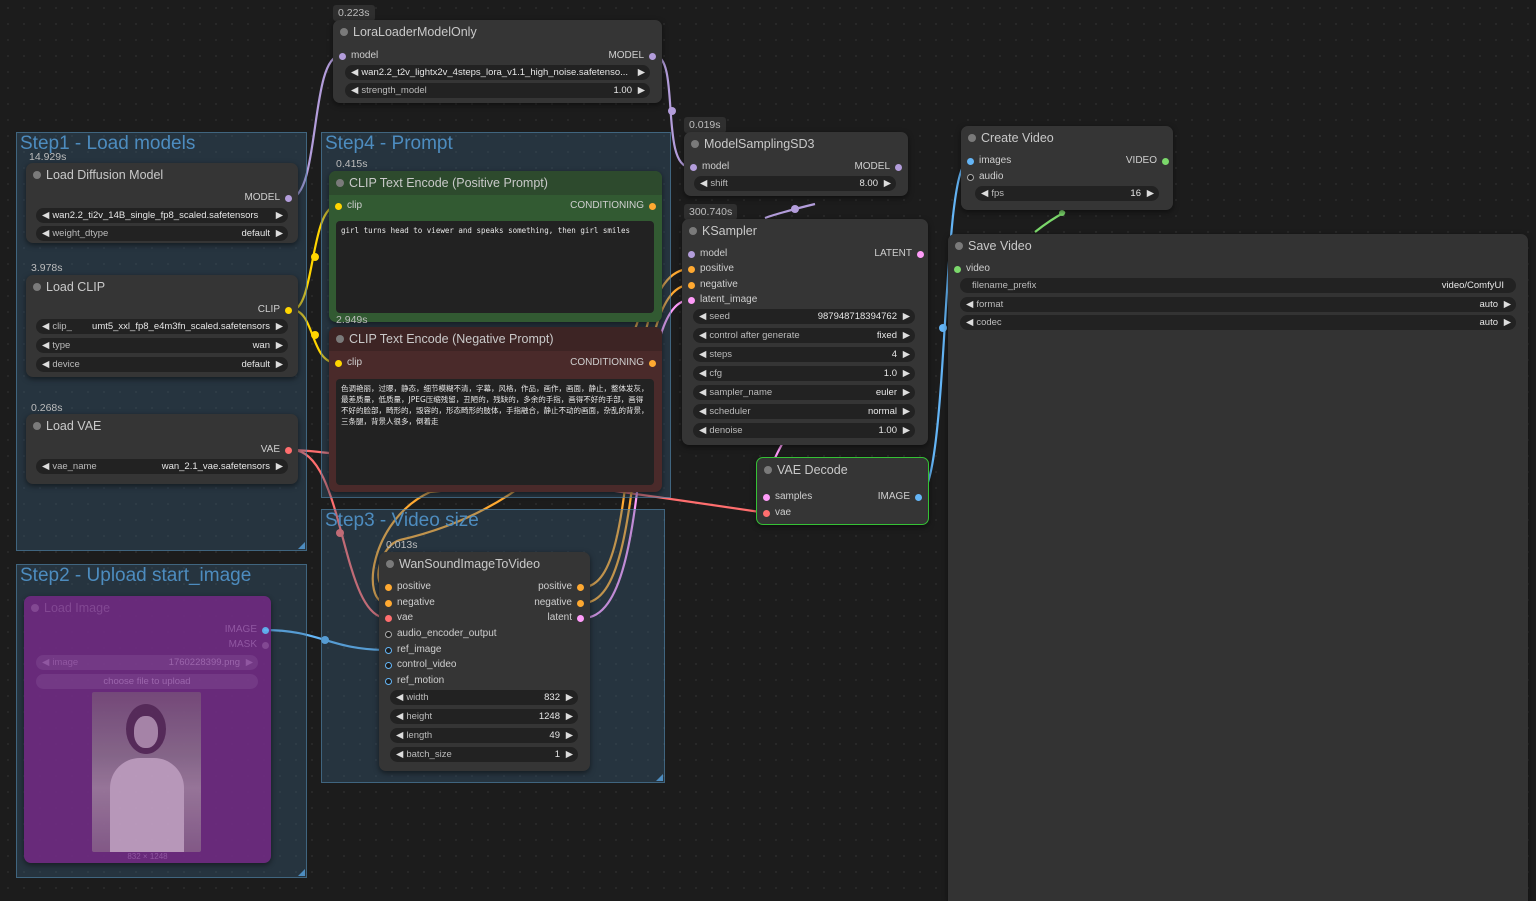 The width and height of the screenshot is (1536, 901). I want to click on seed-input: ◀ seed 987948718394762 ▶, so click(804, 316).